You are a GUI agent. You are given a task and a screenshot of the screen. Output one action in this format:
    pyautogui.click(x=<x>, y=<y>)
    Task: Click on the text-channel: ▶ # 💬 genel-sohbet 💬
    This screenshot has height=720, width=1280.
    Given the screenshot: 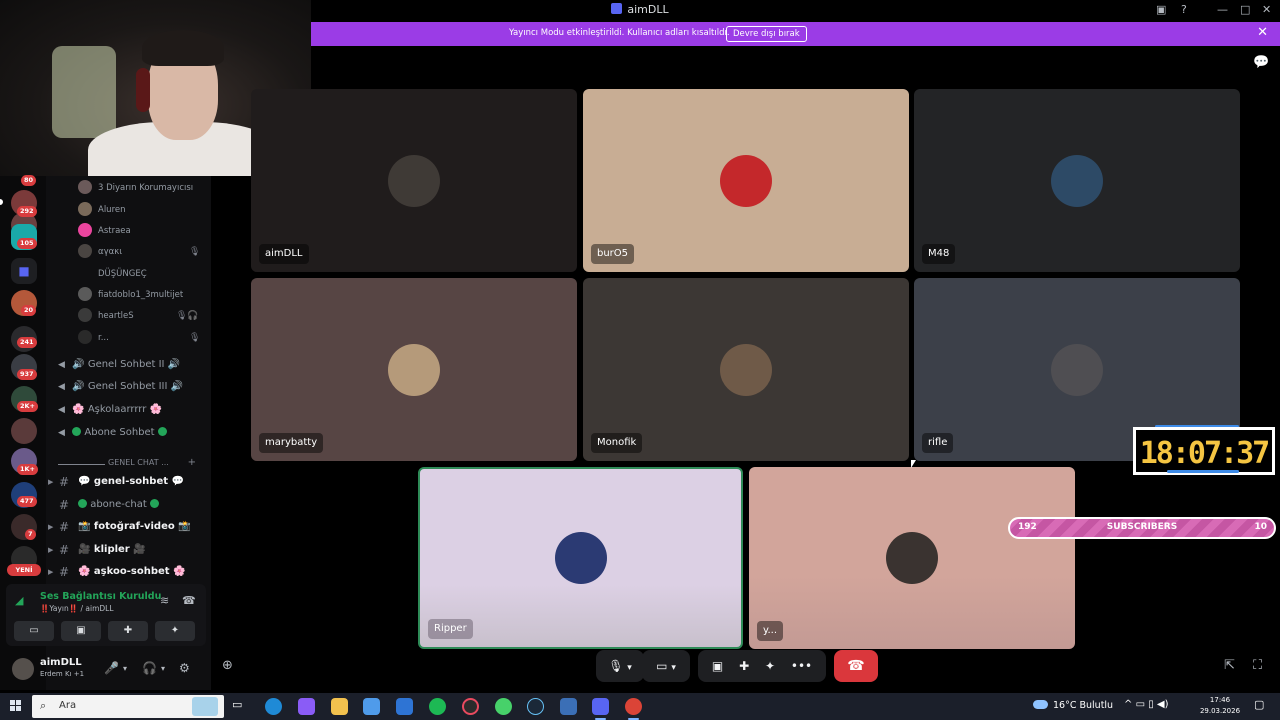 What is the action you would take?
    pyautogui.click(x=128, y=482)
    